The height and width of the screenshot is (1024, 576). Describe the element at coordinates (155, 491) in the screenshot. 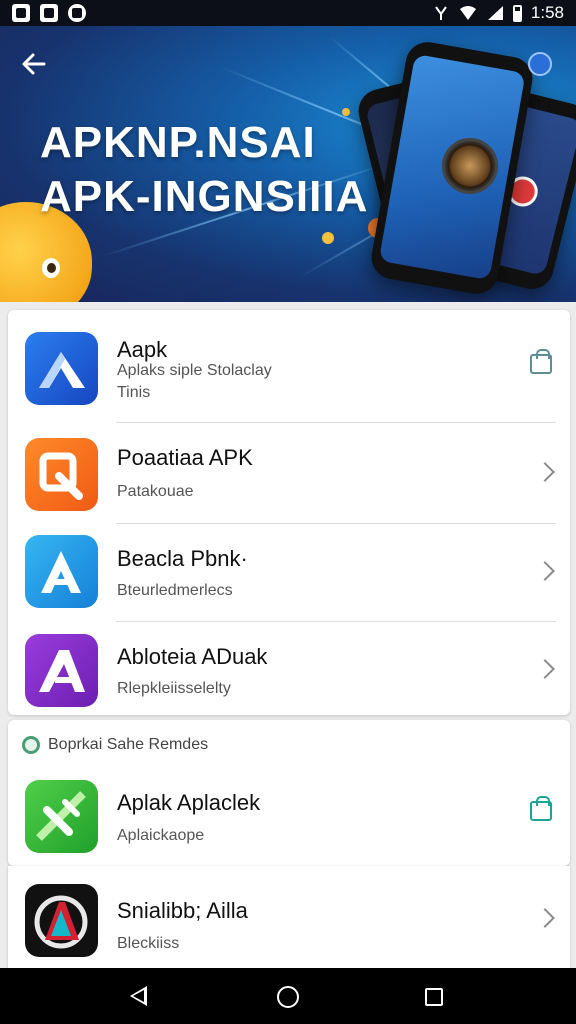

I see `app-subtitle: Patakouae` at that location.